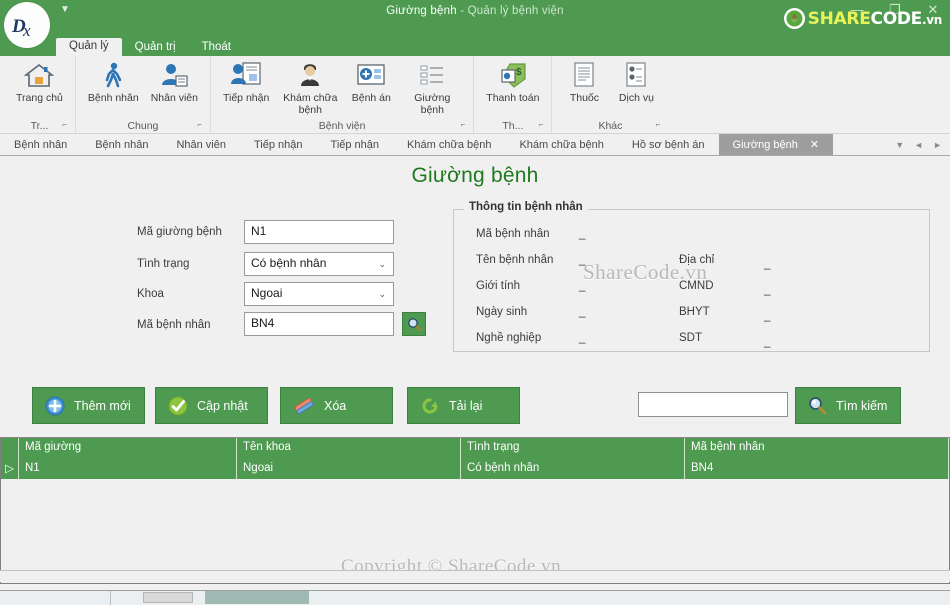 The height and width of the screenshot is (605, 950). I want to click on doc-tab-giuong-benh: Giường bệnh ✕, so click(776, 144).